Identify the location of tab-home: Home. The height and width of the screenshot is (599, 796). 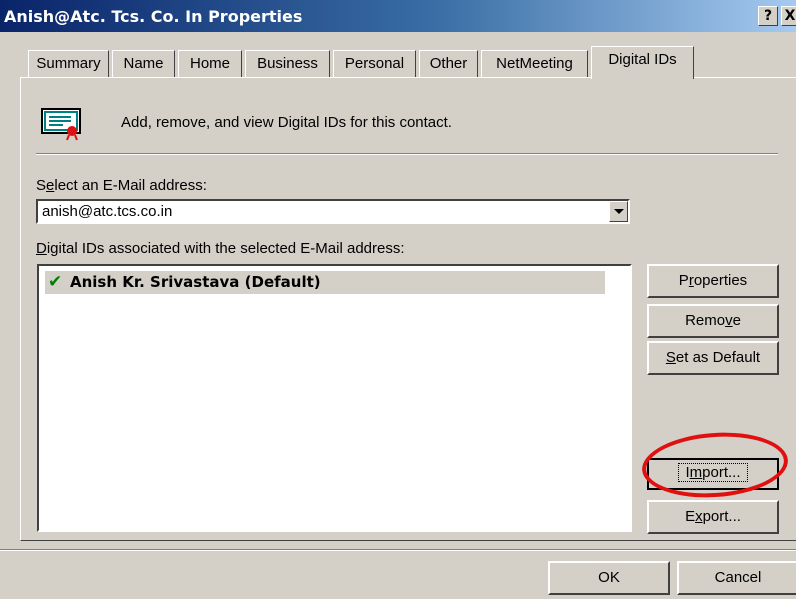
(210, 64).